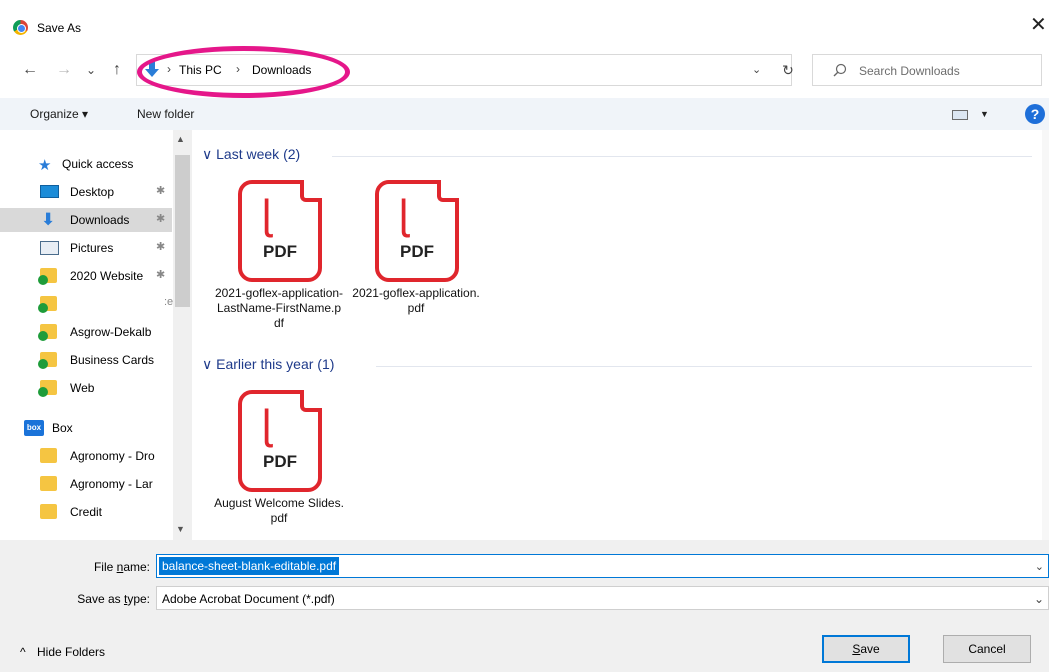 The width and height of the screenshot is (1049, 672). What do you see at coordinates (71, 652) in the screenshot?
I see `hide-folders-label: Hide Folders` at bounding box center [71, 652].